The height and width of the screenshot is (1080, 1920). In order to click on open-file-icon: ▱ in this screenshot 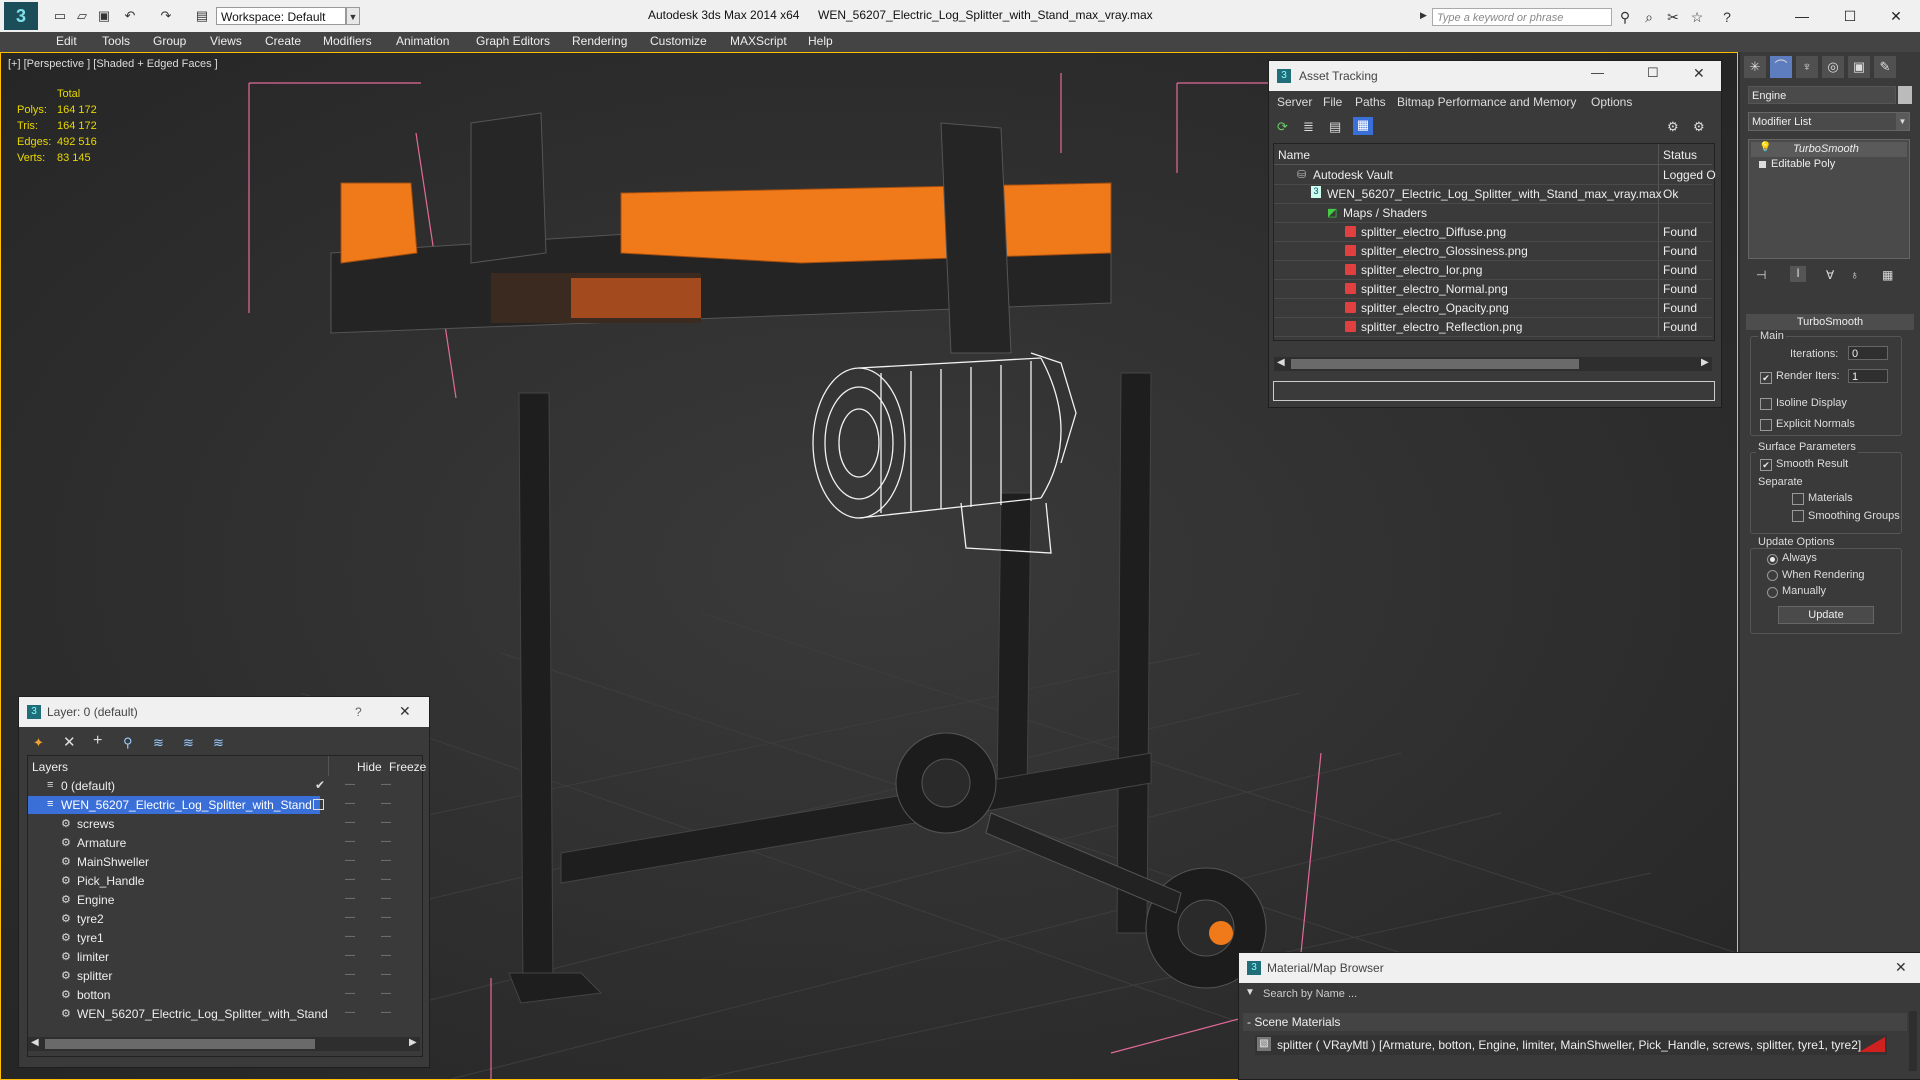, I will do `click(82, 16)`.